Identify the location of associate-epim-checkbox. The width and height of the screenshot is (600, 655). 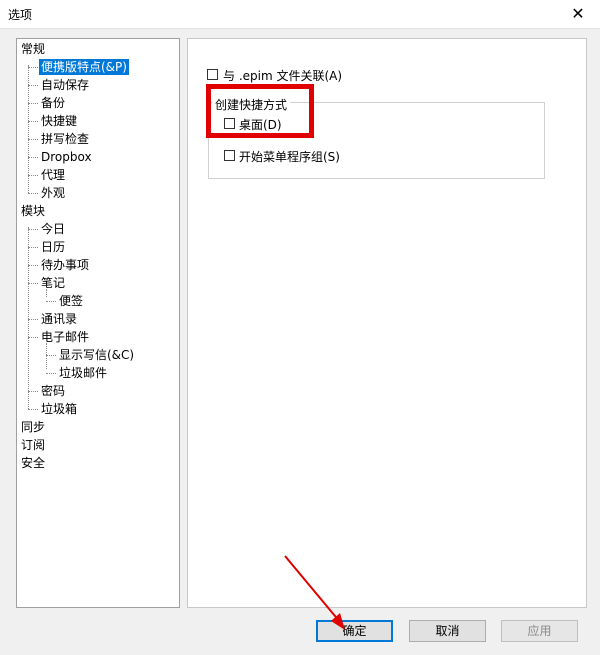
(212, 74).